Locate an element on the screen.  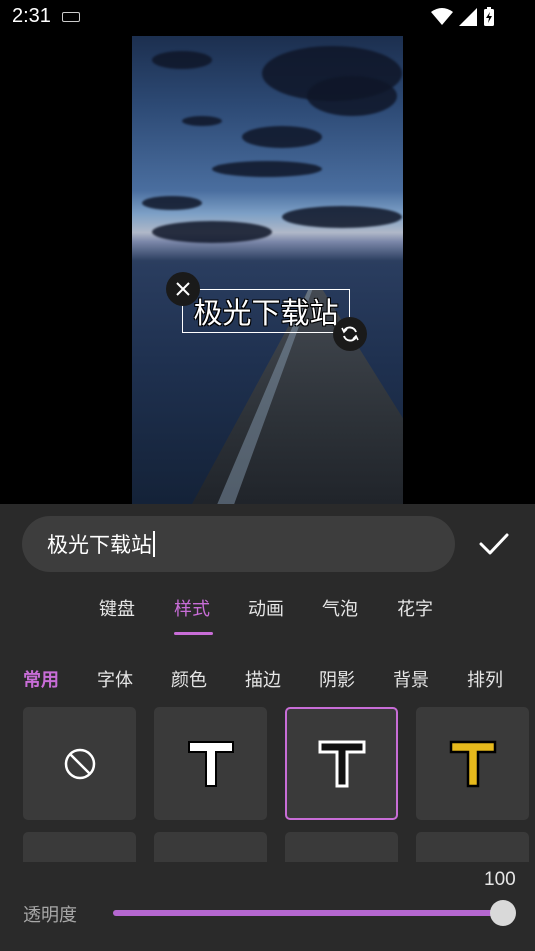
style-preset-outline-selected is located at coordinates (341, 763).